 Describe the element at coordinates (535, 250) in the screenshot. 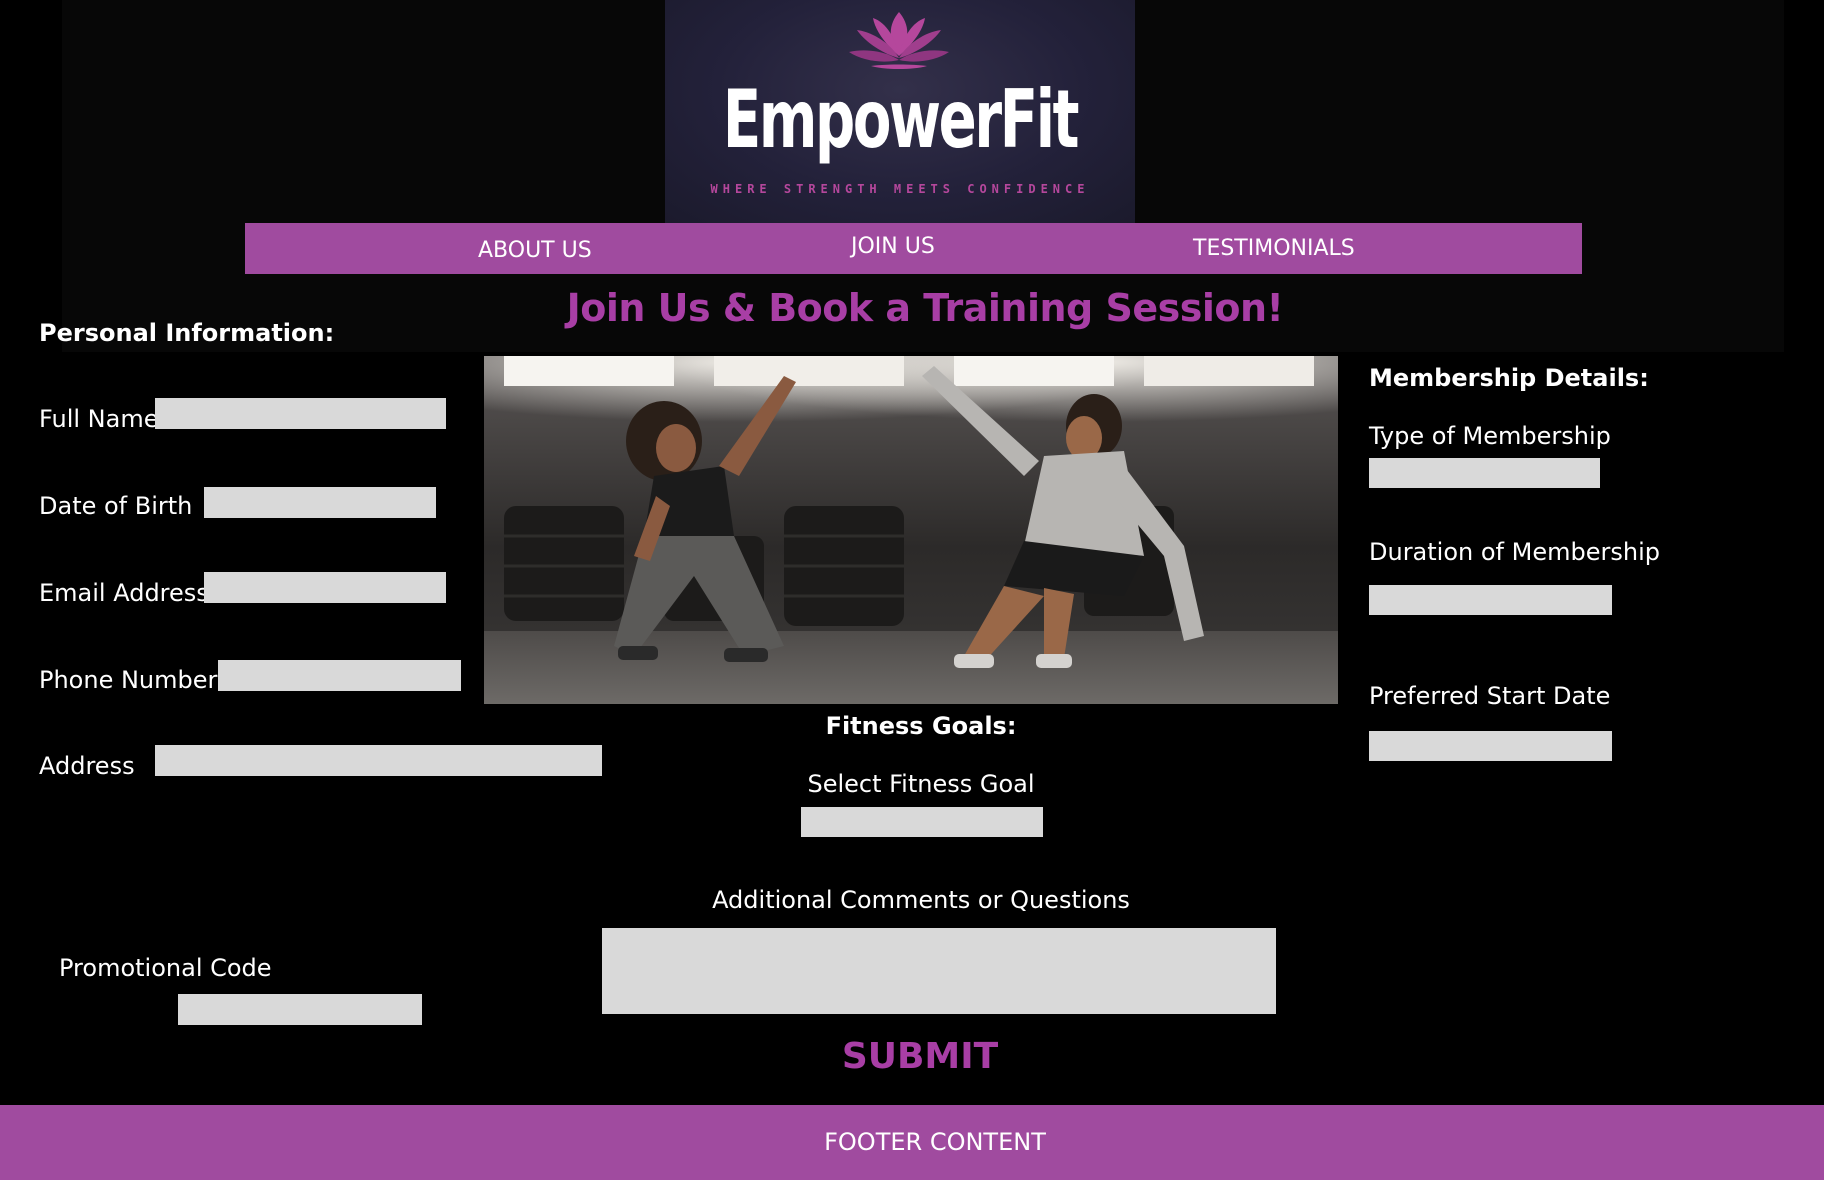

I see `nav-item-about-us: ABOUT US` at that location.